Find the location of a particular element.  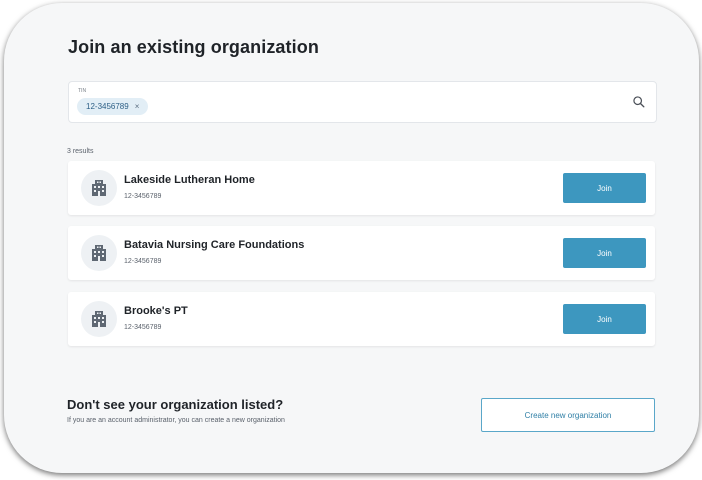

footer-title: Don't see your organization listed? is located at coordinates (175, 404).